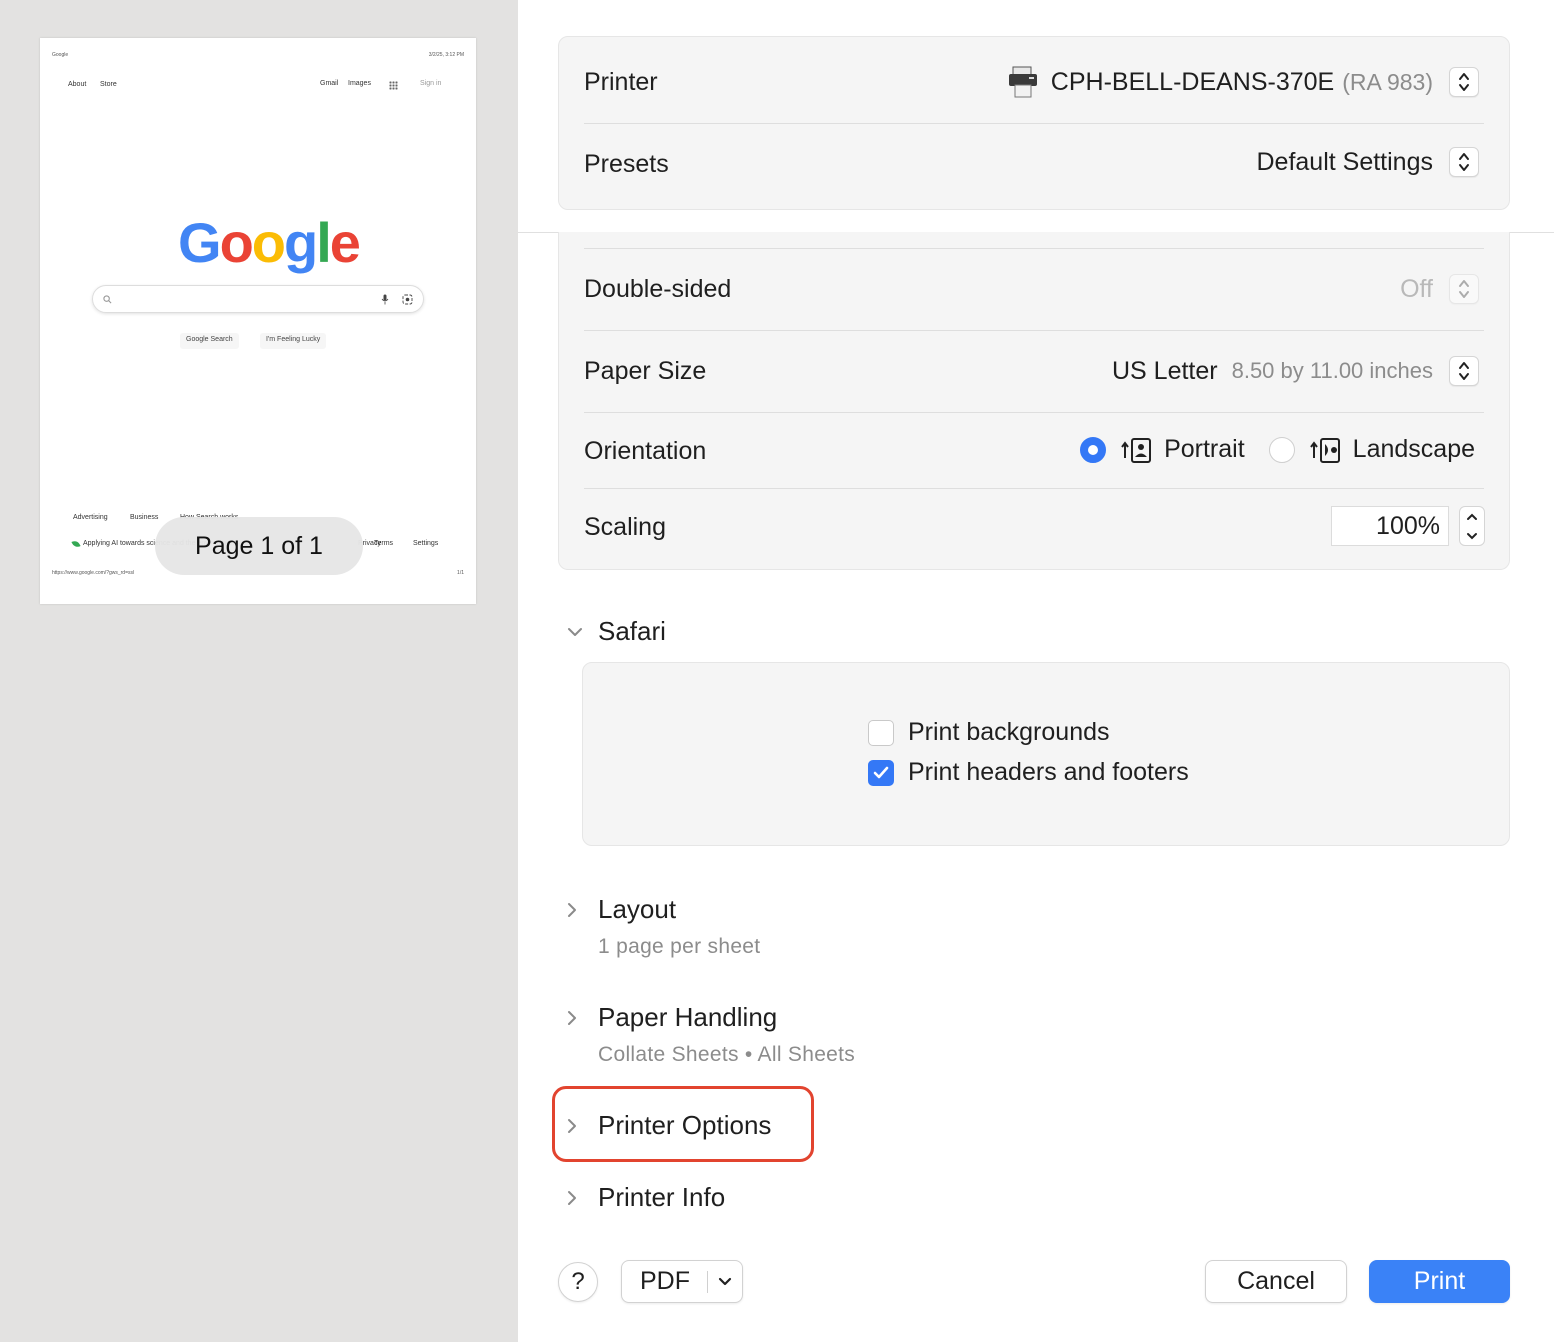 This screenshot has height=1342, width=1554. I want to click on paper-handling-summary: Collate Sheets • All Sheets, so click(727, 1054).